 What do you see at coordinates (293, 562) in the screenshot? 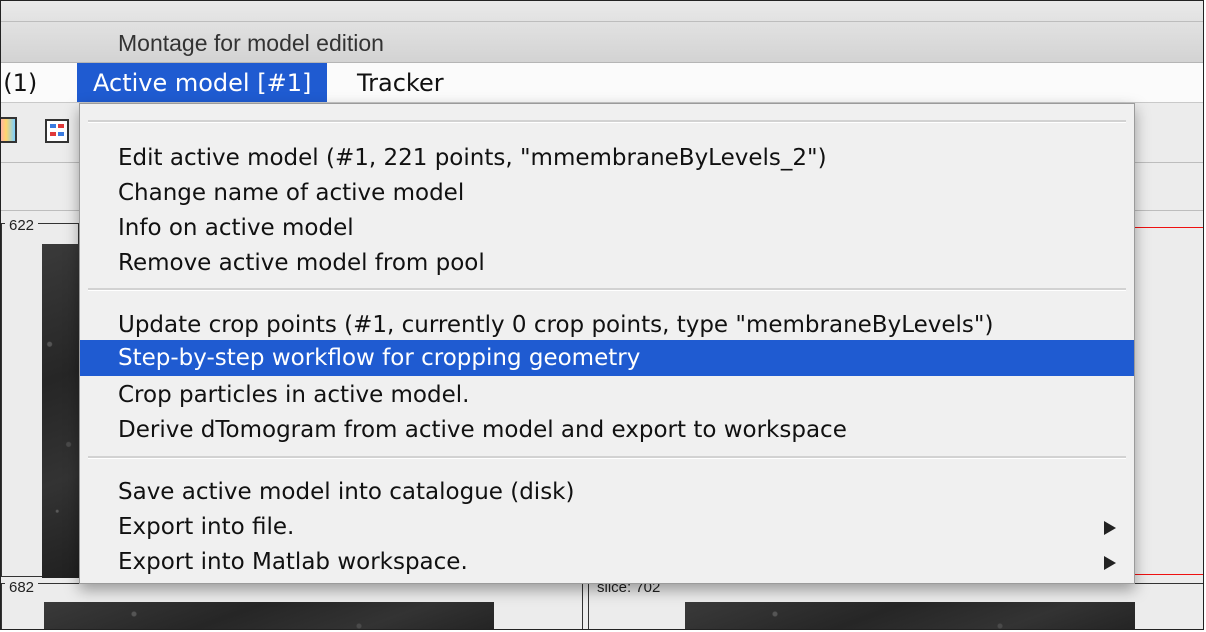
I see `menu-item-label: Export into Matlab workspace.` at bounding box center [293, 562].